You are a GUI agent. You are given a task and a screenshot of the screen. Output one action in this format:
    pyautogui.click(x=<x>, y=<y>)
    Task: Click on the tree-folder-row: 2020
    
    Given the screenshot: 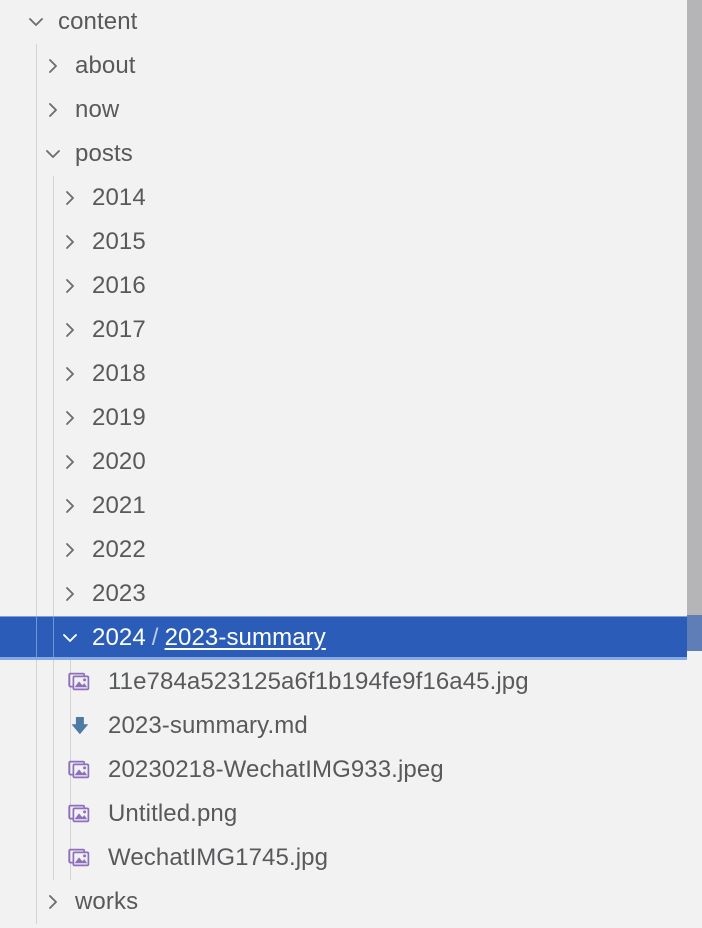 What is the action you would take?
    pyautogui.click(x=351, y=462)
    